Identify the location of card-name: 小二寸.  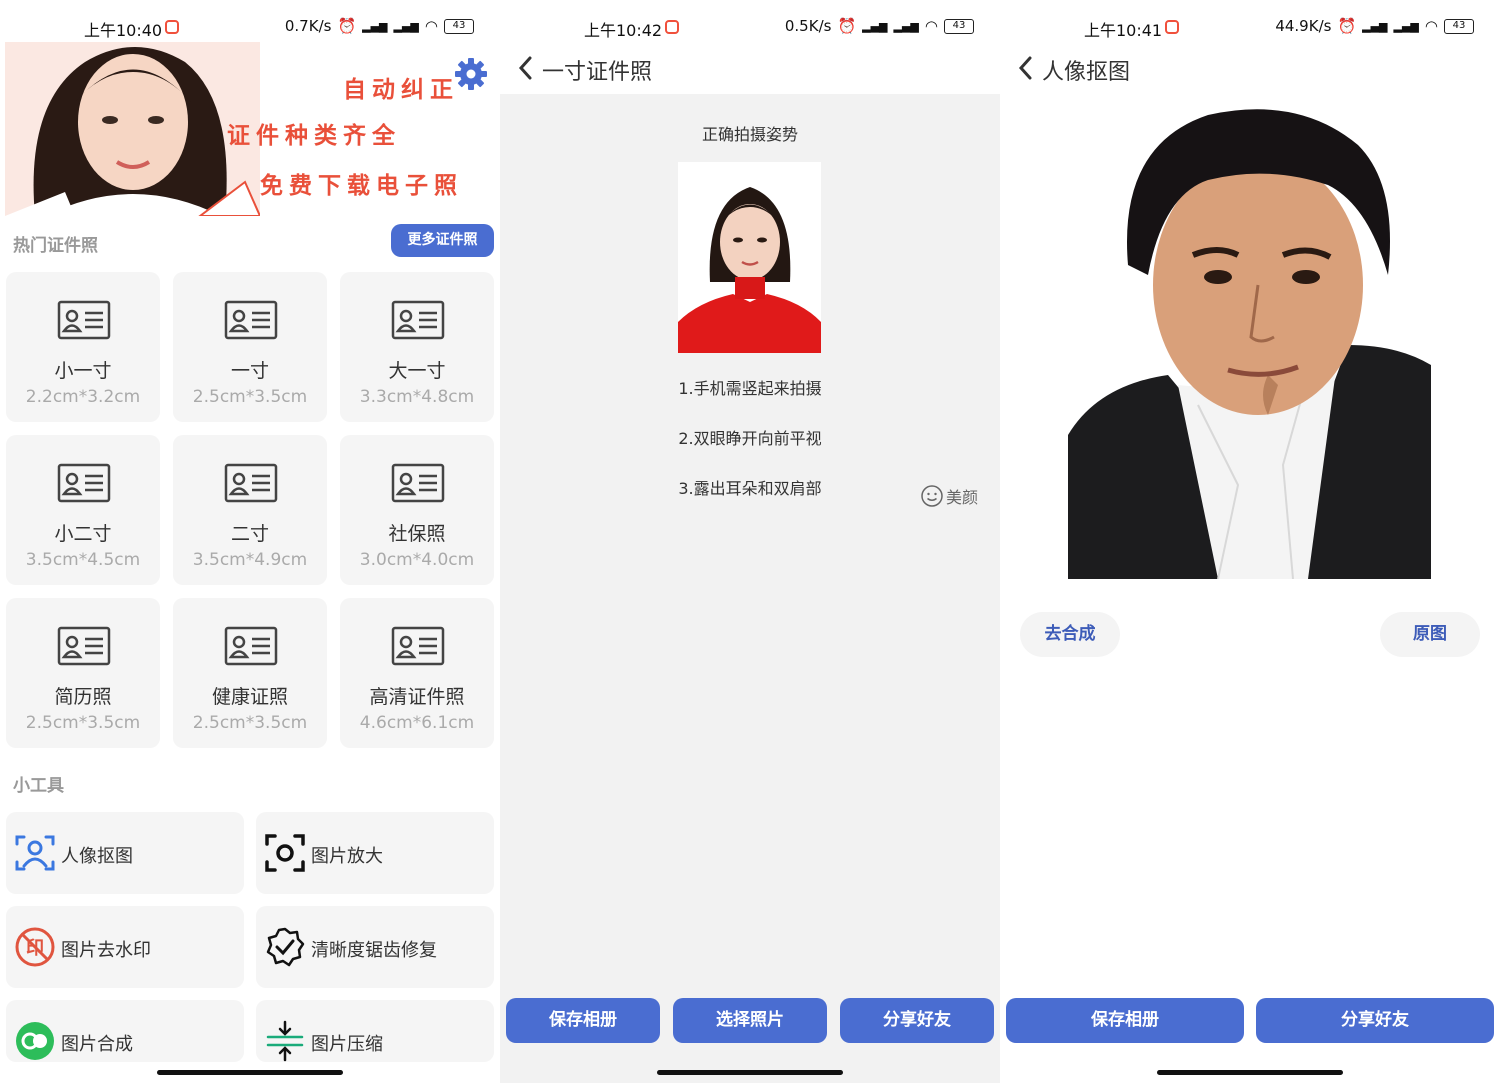
(83, 534).